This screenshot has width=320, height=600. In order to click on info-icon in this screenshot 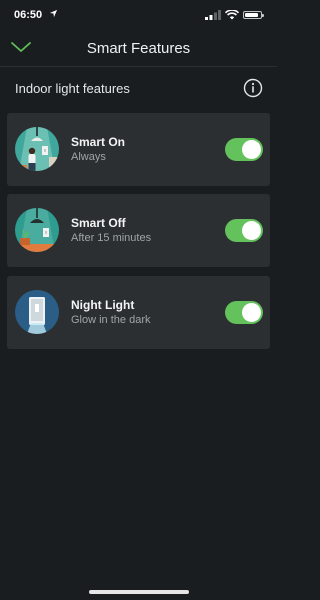, I will do `click(253, 88)`.